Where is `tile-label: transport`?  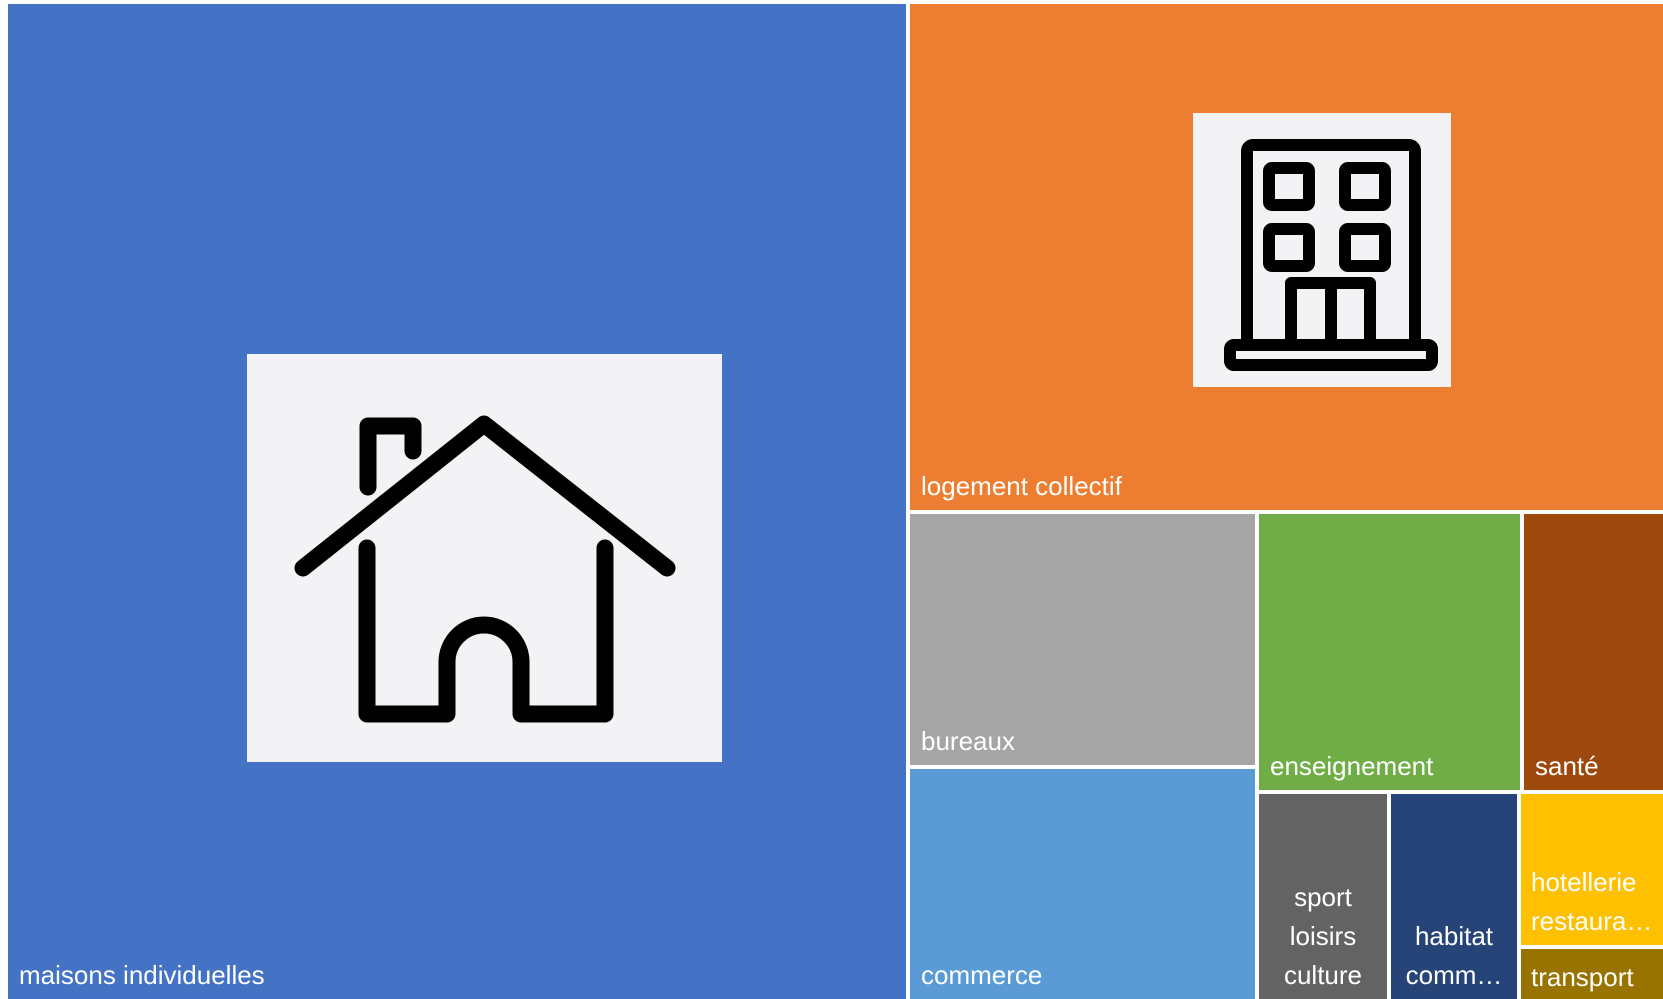
tile-label: transport is located at coordinates (1582, 977).